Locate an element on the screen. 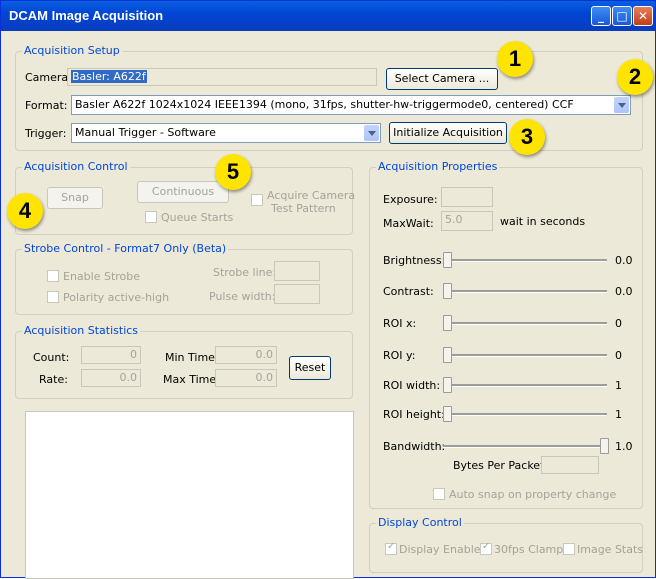 Image resolution: width=656 pixels, height=579 pixels. maxwait-label: MaxWait: is located at coordinates (408, 223).